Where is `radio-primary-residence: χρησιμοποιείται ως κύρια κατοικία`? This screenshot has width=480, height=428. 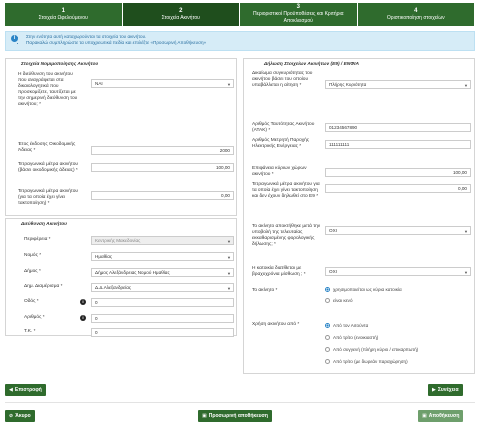 radio-primary-residence: χρησιμοποιείται ως κύρια κατοικία is located at coordinates (363, 290).